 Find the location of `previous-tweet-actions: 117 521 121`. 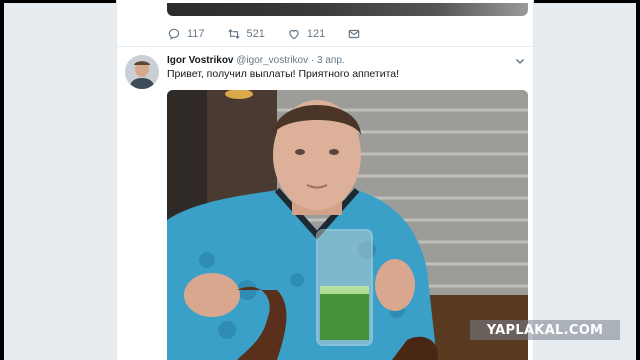

previous-tweet-actions: 117 521 121 is located at coordinates (278, 34).